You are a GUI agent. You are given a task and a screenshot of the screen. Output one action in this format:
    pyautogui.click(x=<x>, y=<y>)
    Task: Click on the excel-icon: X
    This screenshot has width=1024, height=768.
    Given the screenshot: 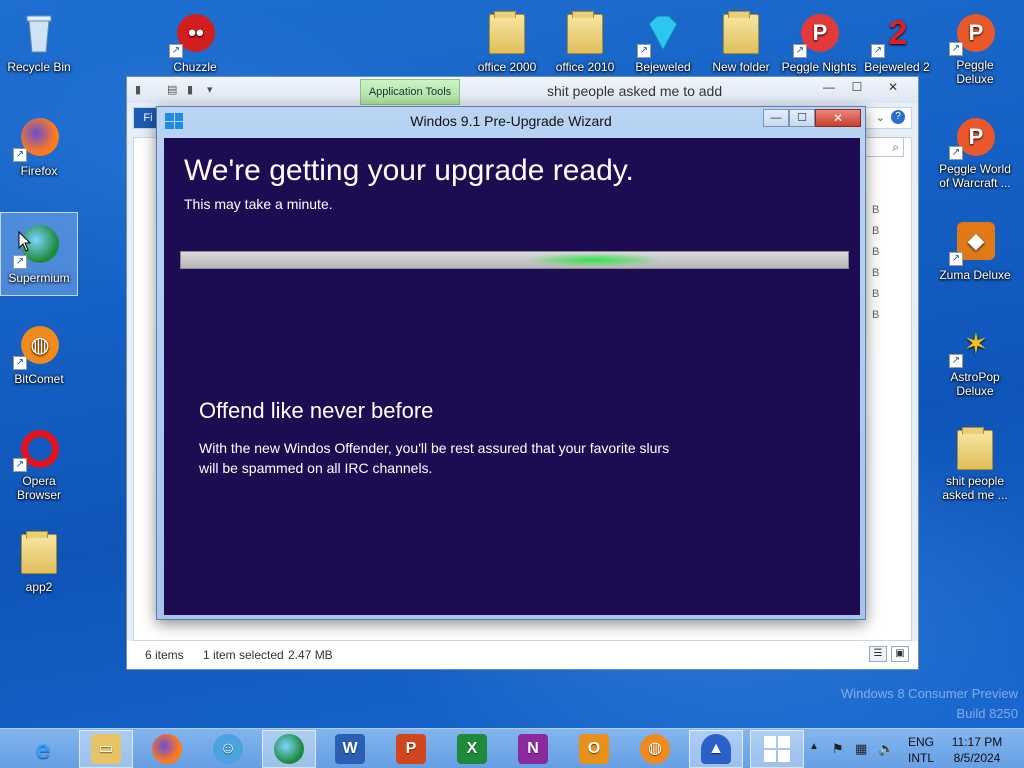 What is the action you would take?
    pyautogui.click(x=472, y=749)
    